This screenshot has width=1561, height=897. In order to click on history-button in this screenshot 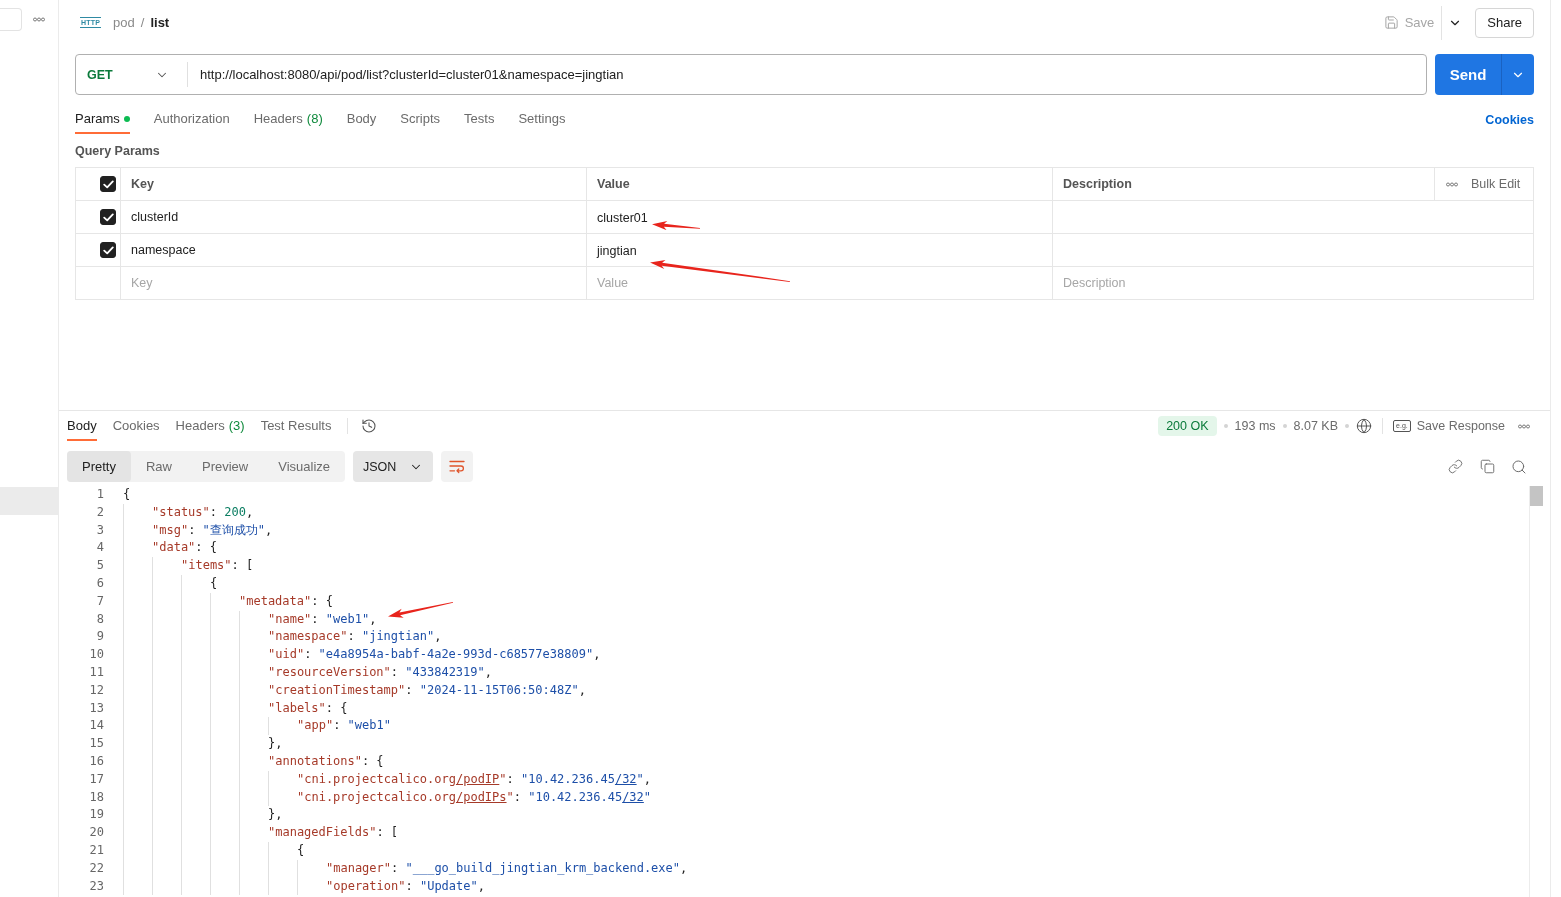, I will do `click(369, 426)`.